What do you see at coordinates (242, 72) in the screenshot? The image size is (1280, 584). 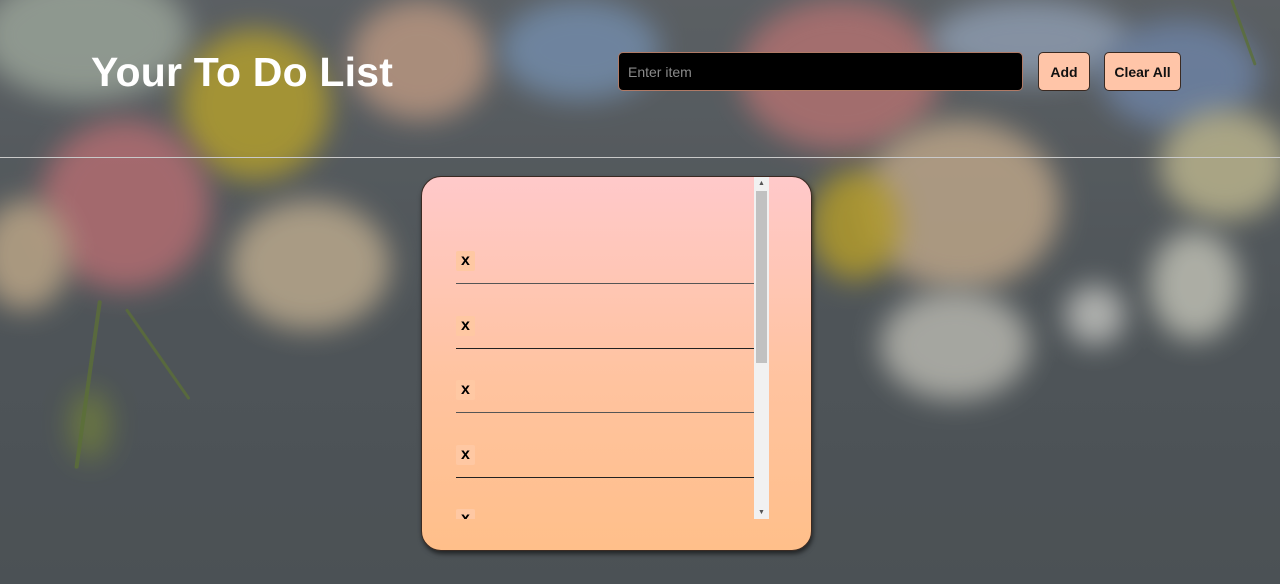 I see `page-title: Your To Do List` at bounding box center [242, 72].